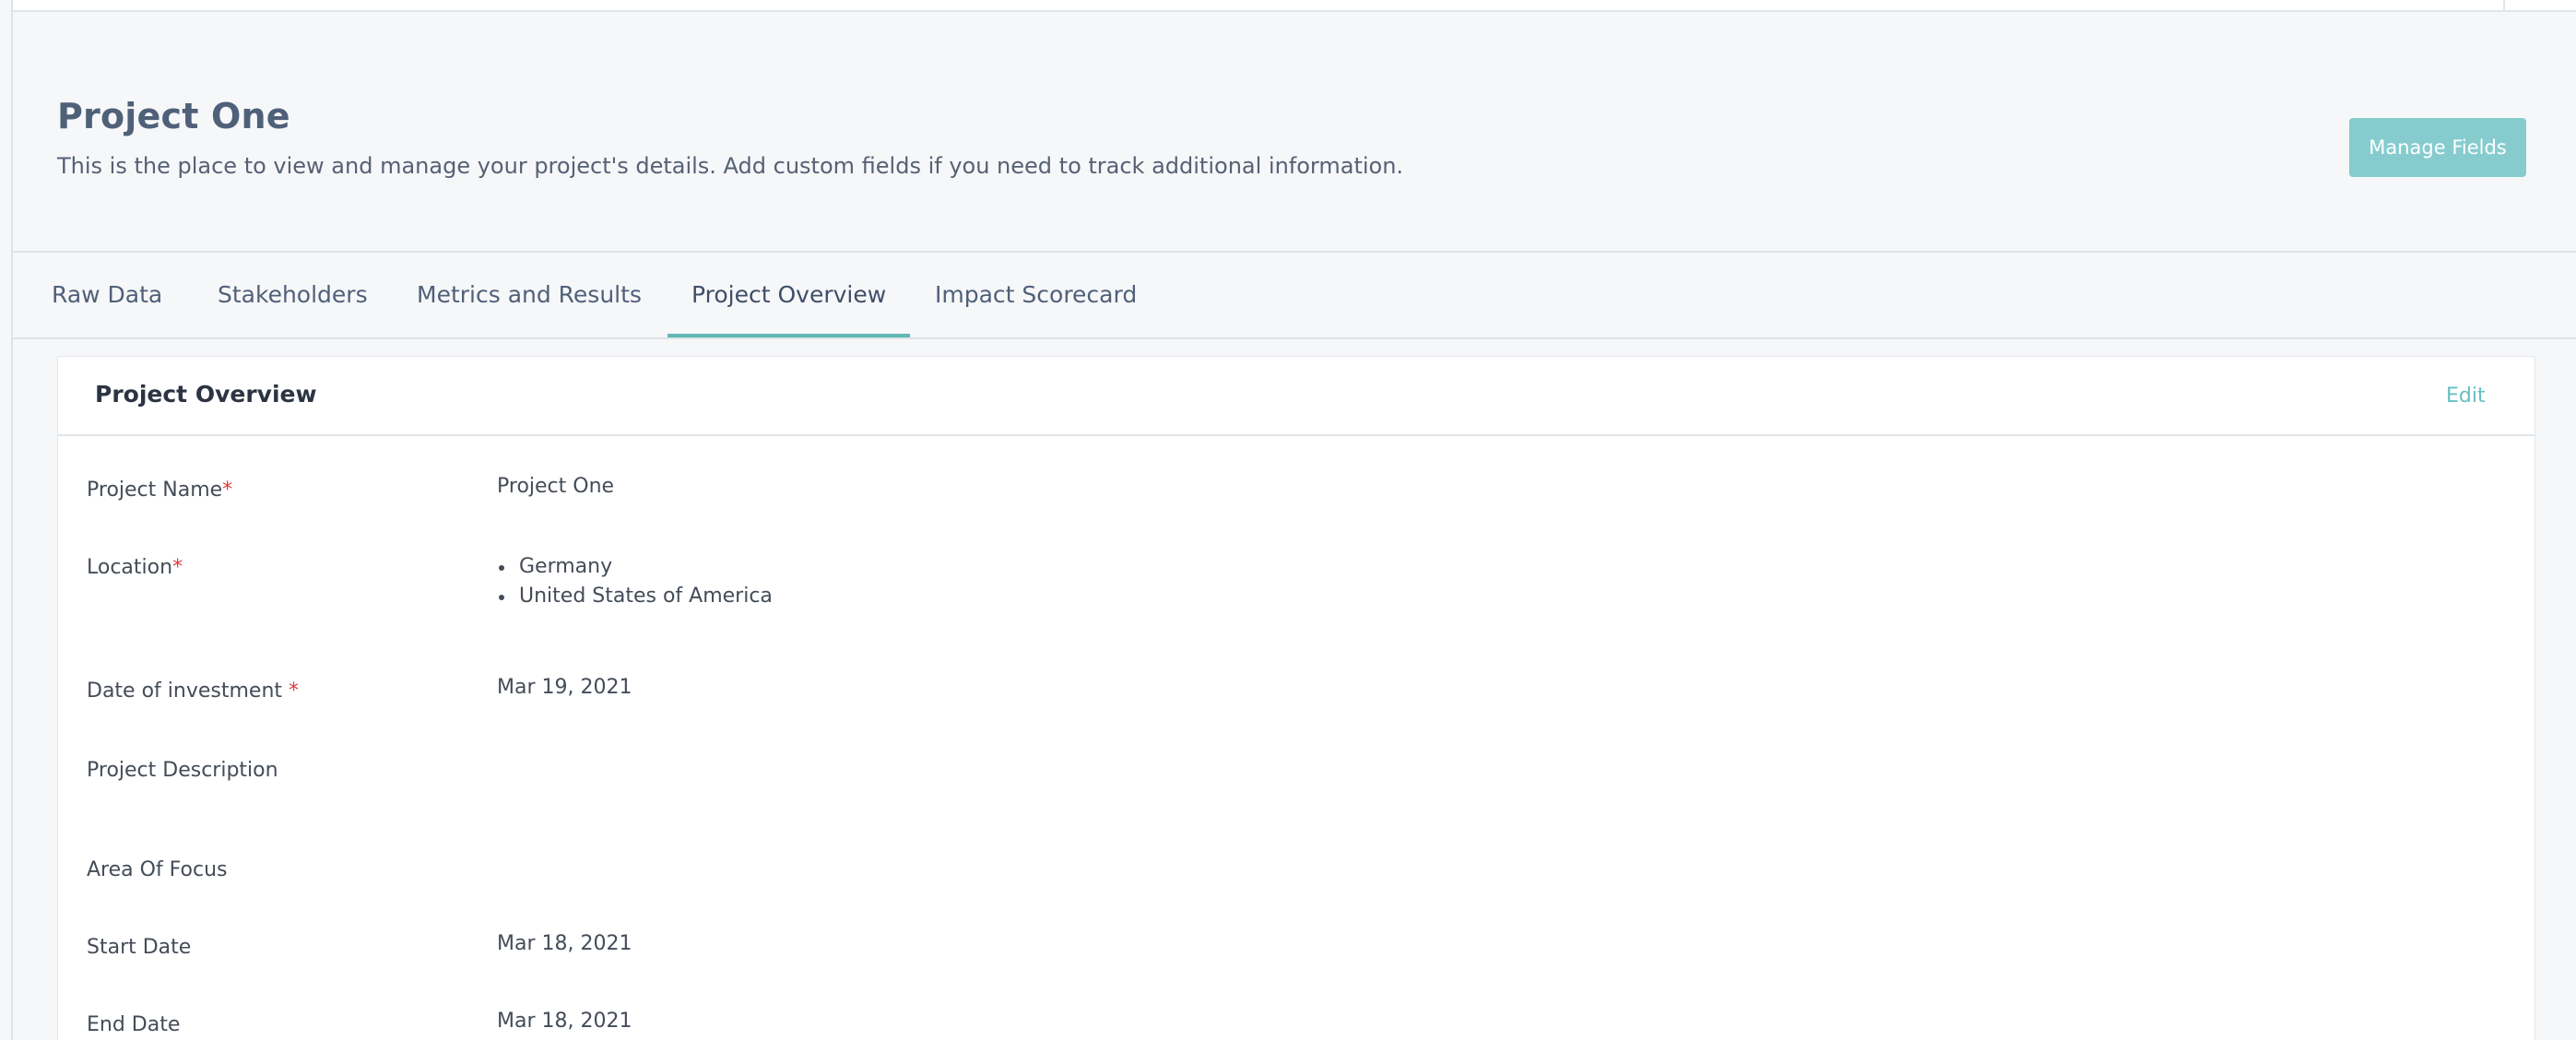 The width and height of the screenshot is (2576, 1040). I want to click on tab-raw-data: Raw Data, so click(107, 295).